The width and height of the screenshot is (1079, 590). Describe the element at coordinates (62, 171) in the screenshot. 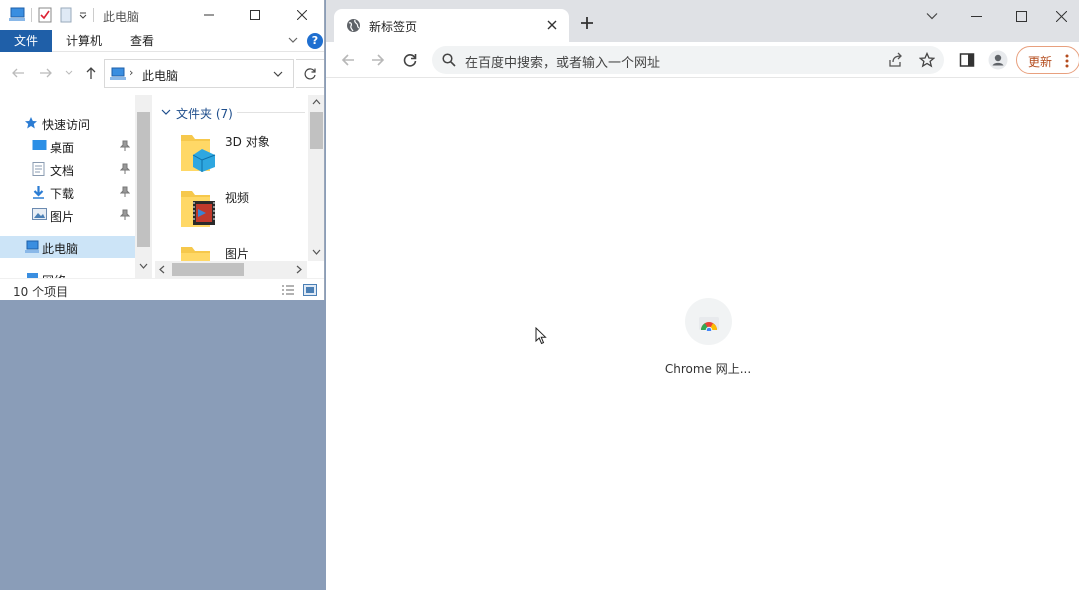

I see `nav-item-label: 文档` at that location.